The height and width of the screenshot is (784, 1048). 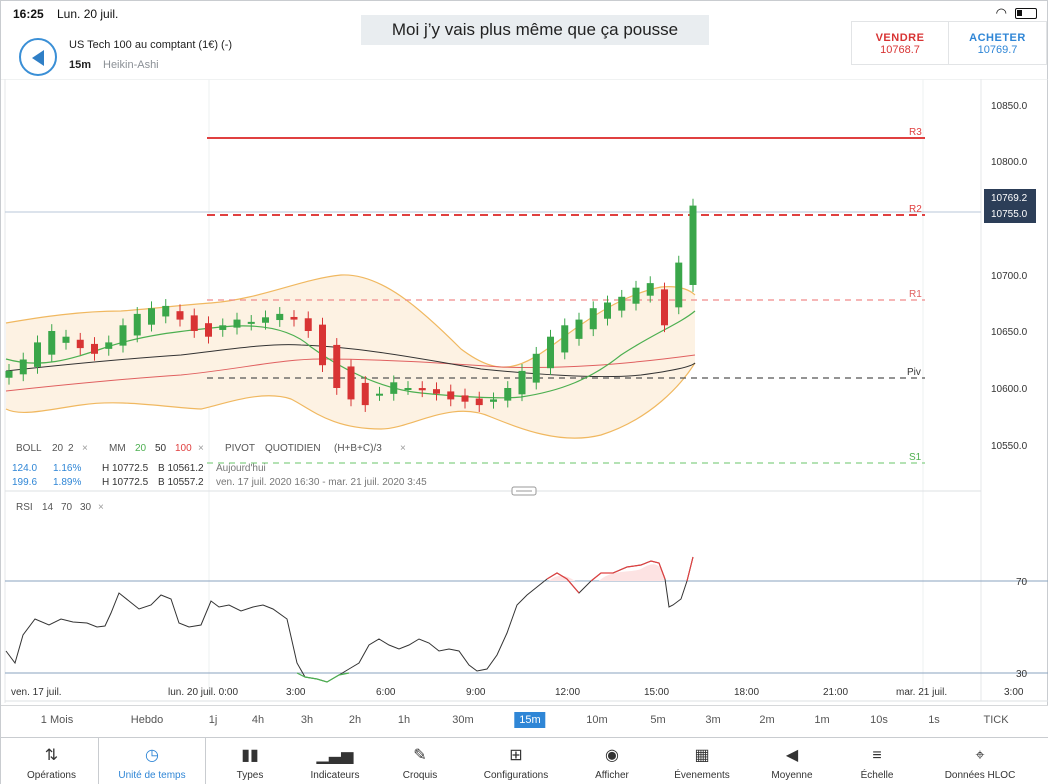 What do you see at coordinates (1009, 106) in the screenshot?
I see `price-tick: 10850.0` at bounding box center [1009, 106].